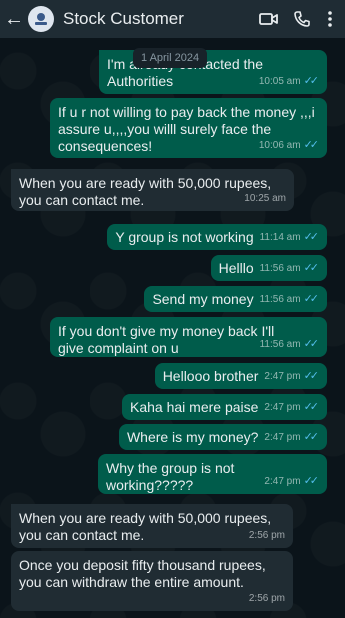  What do you see at coordinates (279, 81) in the screenshot?
I see `message-time: 10:05 am` at bounding box center [279, 81].